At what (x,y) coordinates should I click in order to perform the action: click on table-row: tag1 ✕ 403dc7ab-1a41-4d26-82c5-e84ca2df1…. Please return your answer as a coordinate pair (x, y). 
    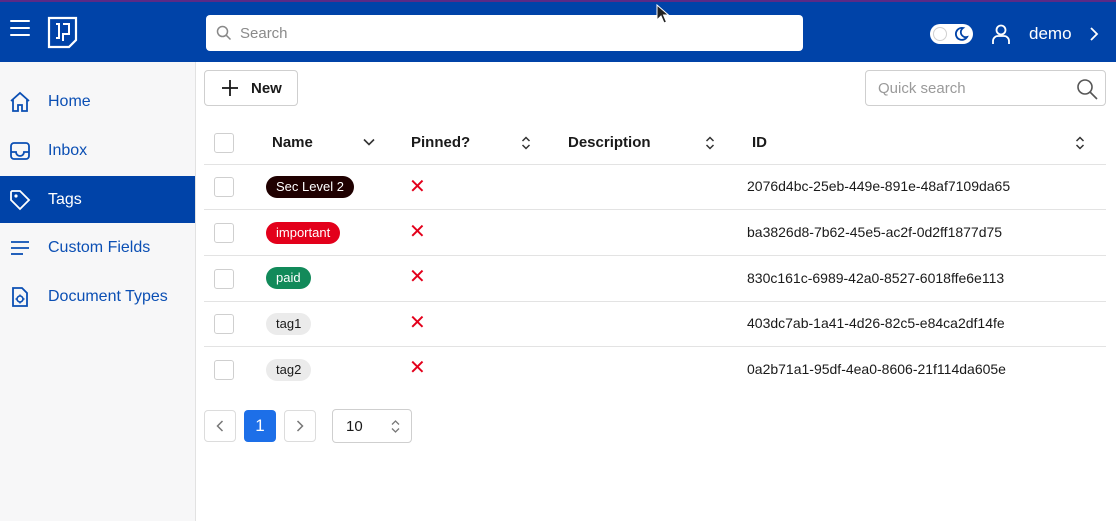
    Looking at the image, I should click on (655, 324).